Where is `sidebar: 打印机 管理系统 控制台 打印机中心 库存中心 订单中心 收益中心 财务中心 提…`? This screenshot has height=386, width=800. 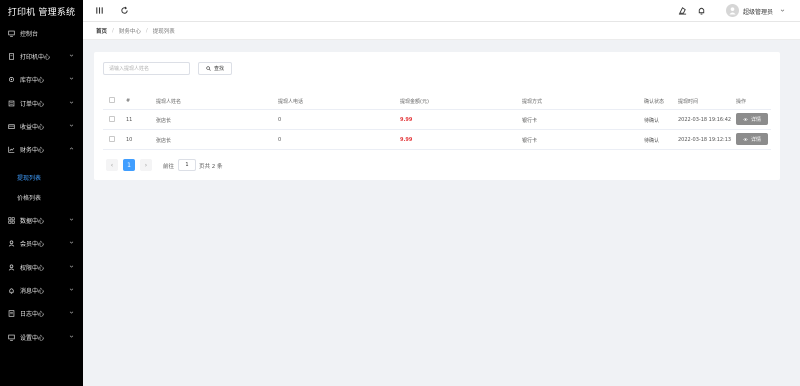
sidebar: 打印机 管理系统 控制台 打印机中心 库存中心 订单中心 收益中心 财务中心 提… is located at coordinates (41, 193).